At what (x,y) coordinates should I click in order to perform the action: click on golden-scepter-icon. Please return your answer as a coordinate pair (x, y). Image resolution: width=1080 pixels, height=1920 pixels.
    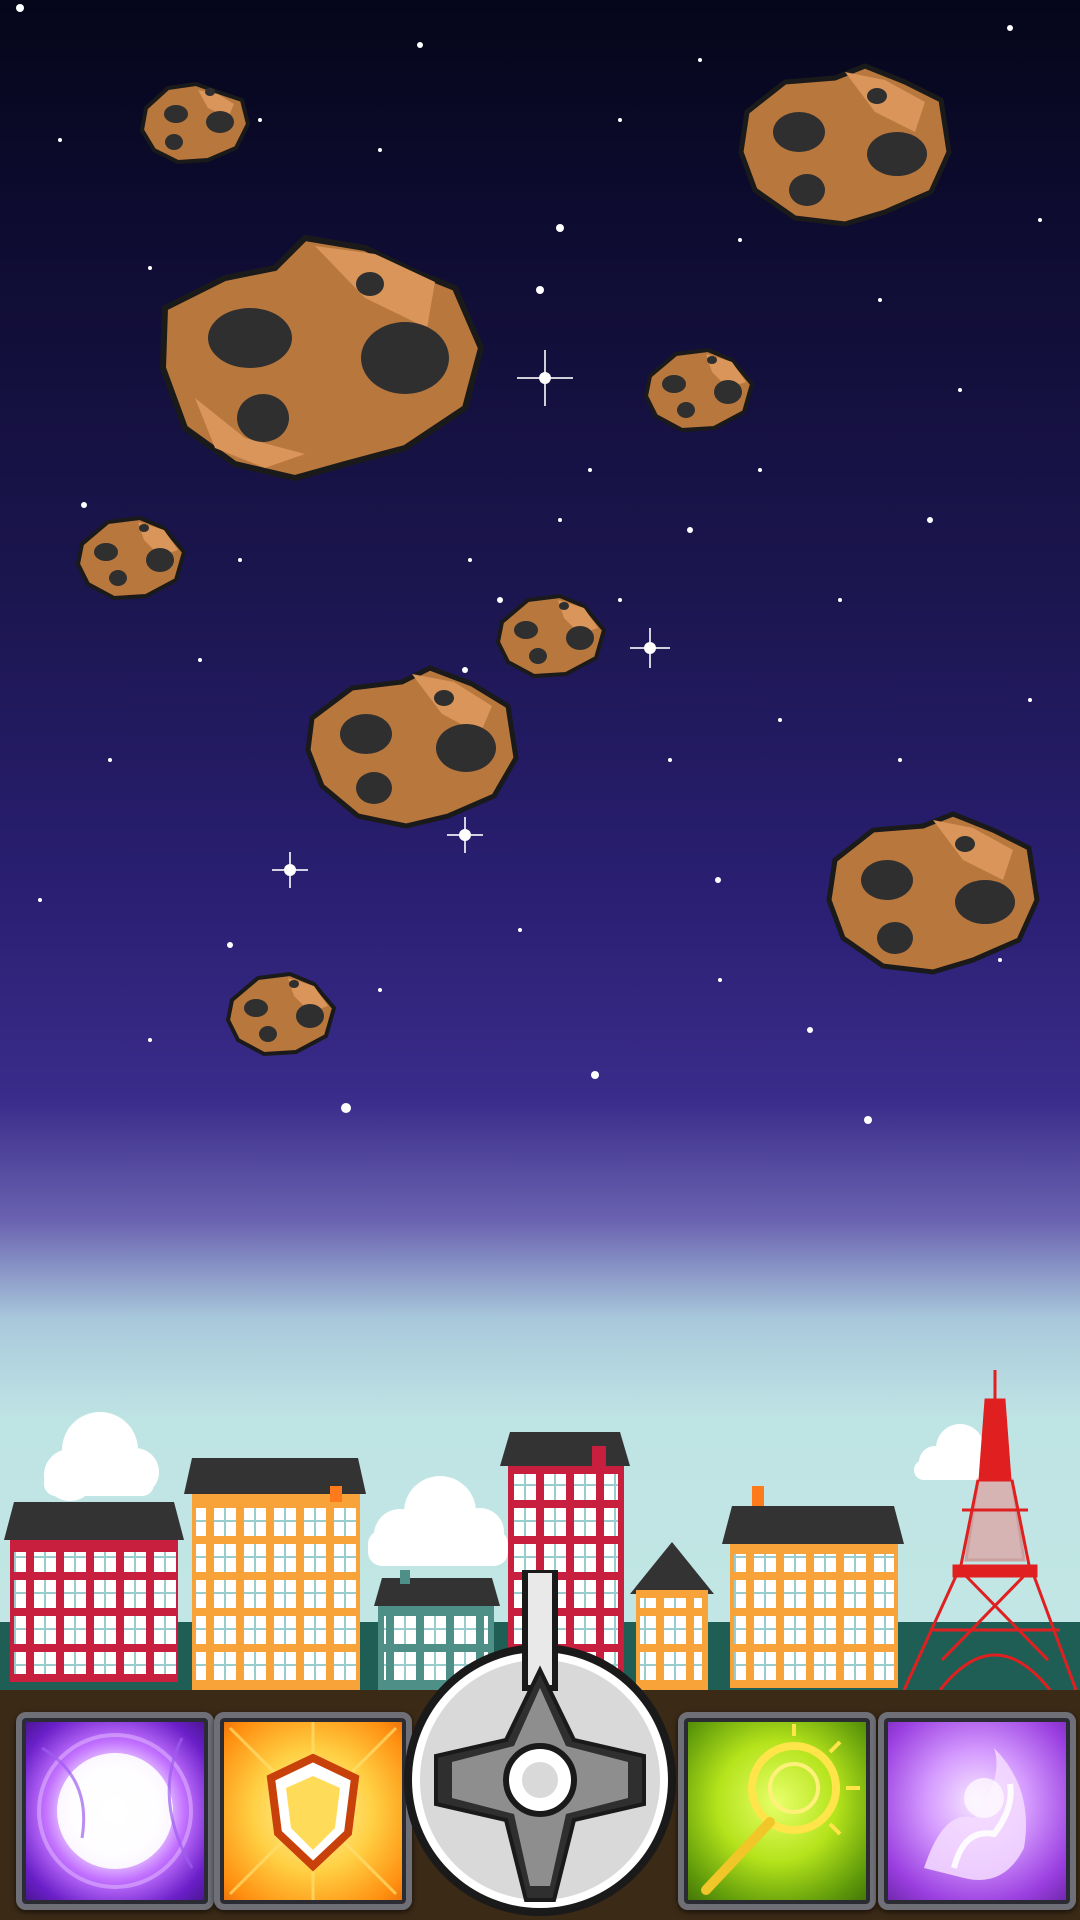
    Looking at the image, I should click on (780, 1809).